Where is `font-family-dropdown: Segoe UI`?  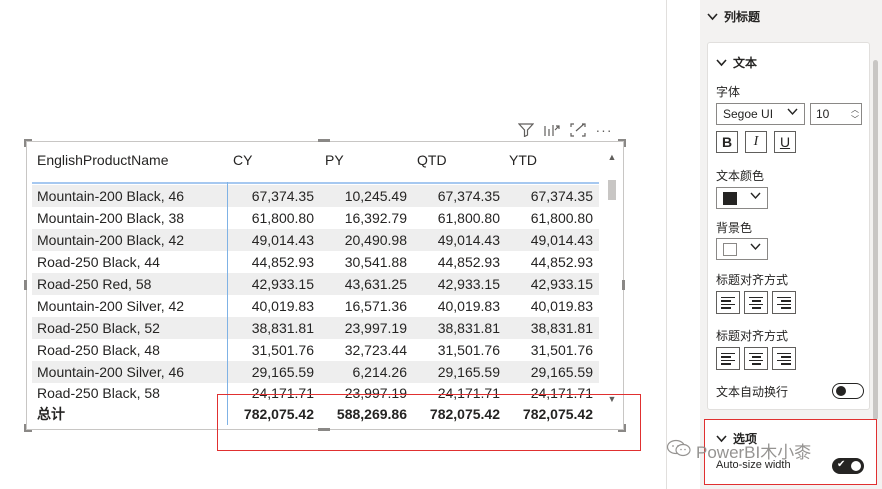
font-family-dropdown: Segoe UI is located at coordinates (760, 114).